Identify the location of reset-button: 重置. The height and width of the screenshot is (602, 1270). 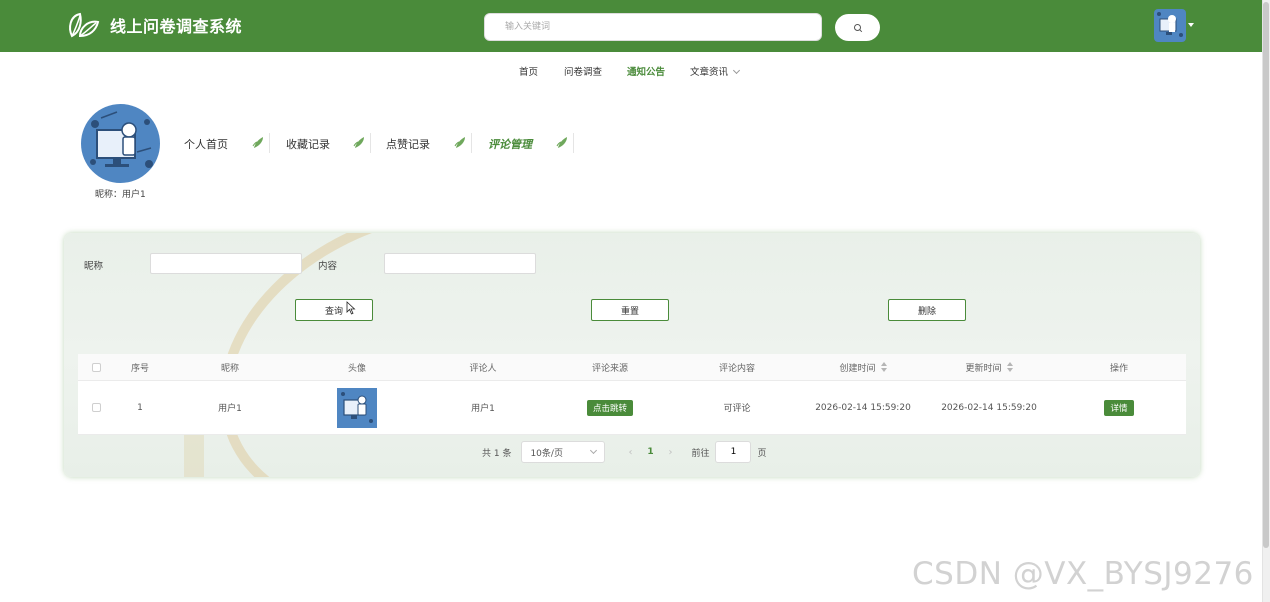
(630, 310).